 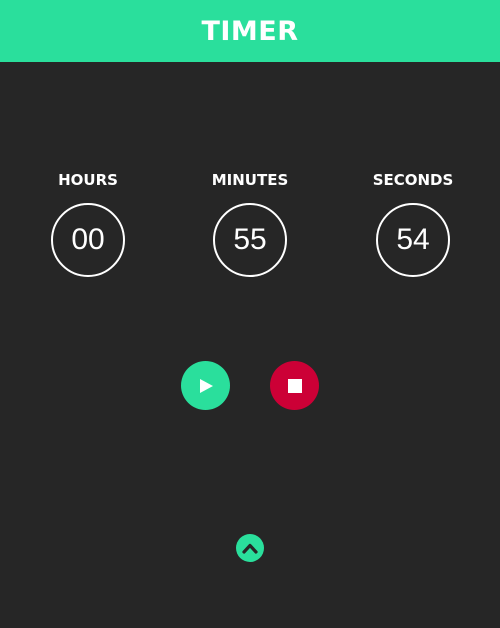 What do you see at coordinates (413, 180) in the screenshot?
I see `seconds-label: SECONDS` at bounding box center [413, 180].